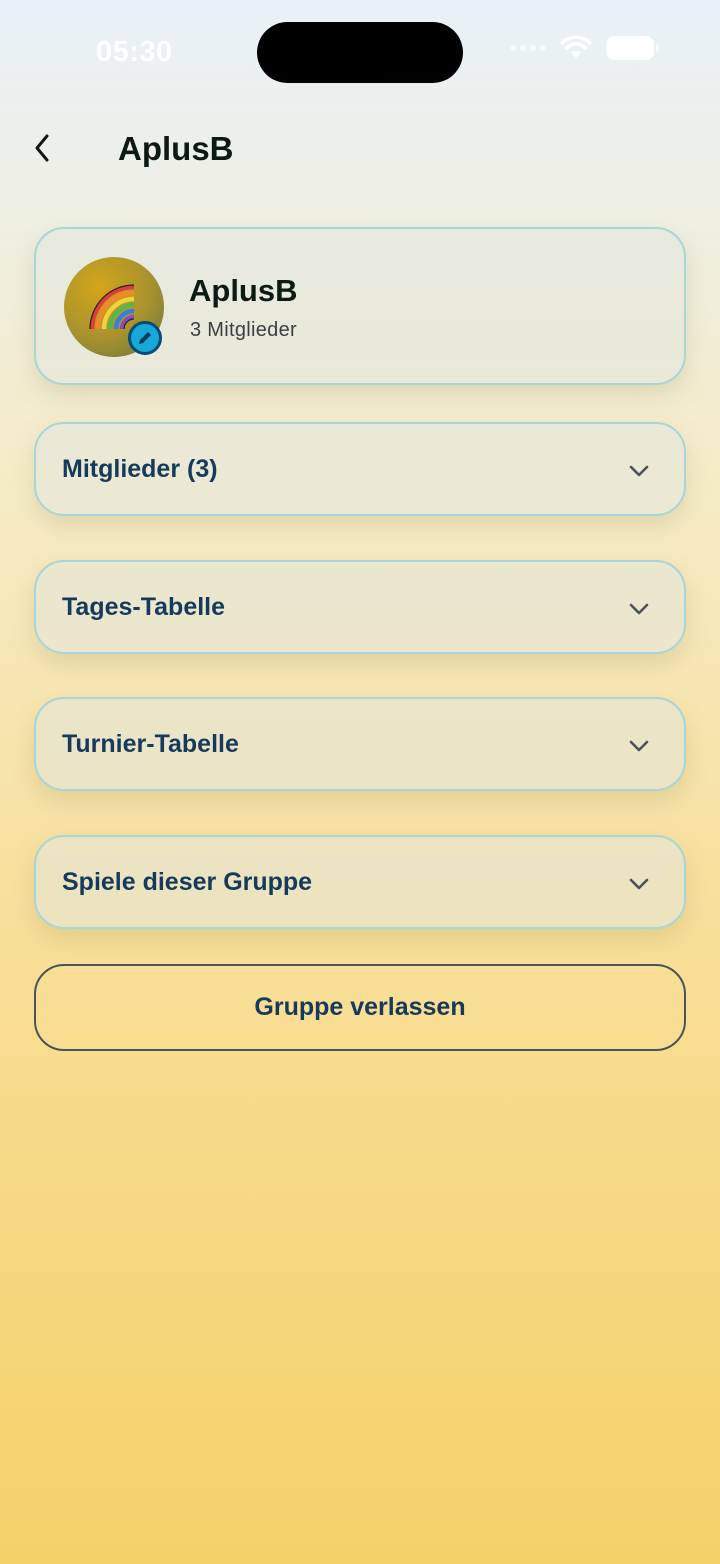 Image resolution: width=720 pixels, height=1564 pixels. I want to click on group-avatar, so click(114, 307).